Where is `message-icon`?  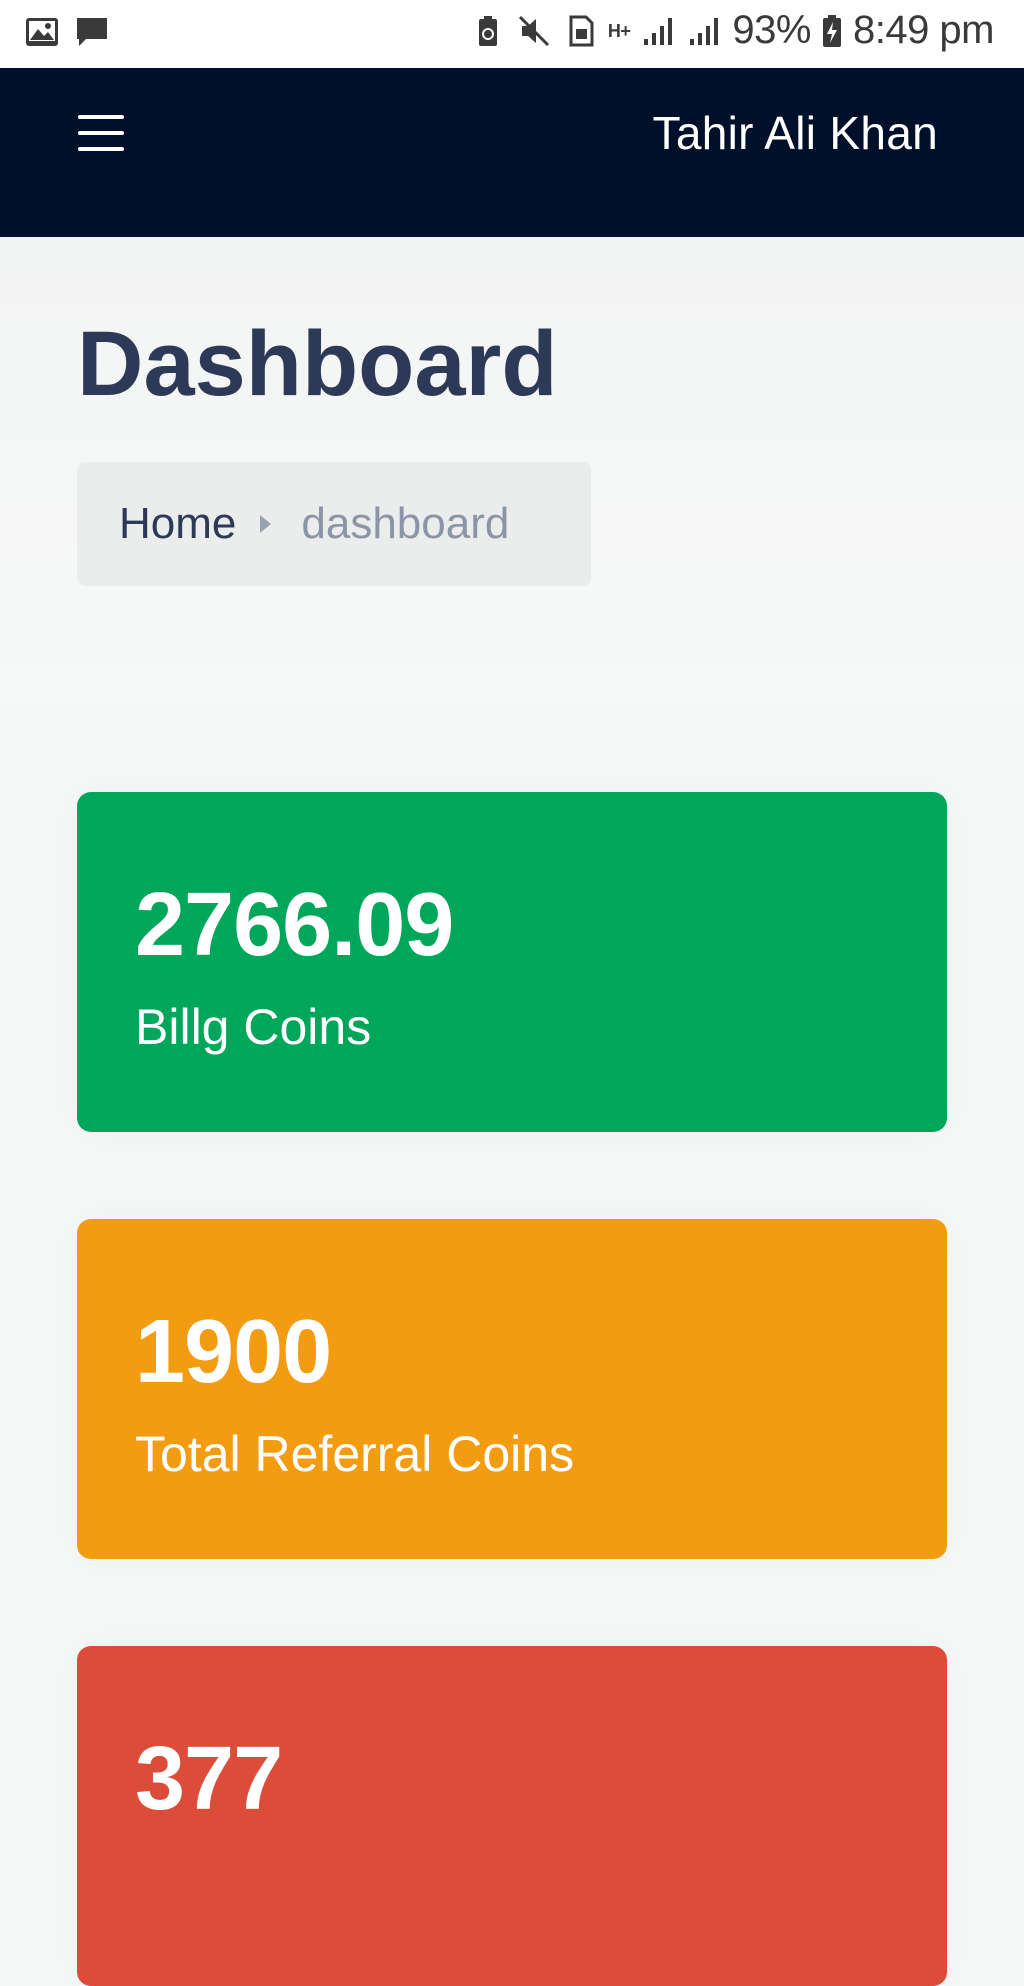
message-icon is located at coordinates (92, 32).